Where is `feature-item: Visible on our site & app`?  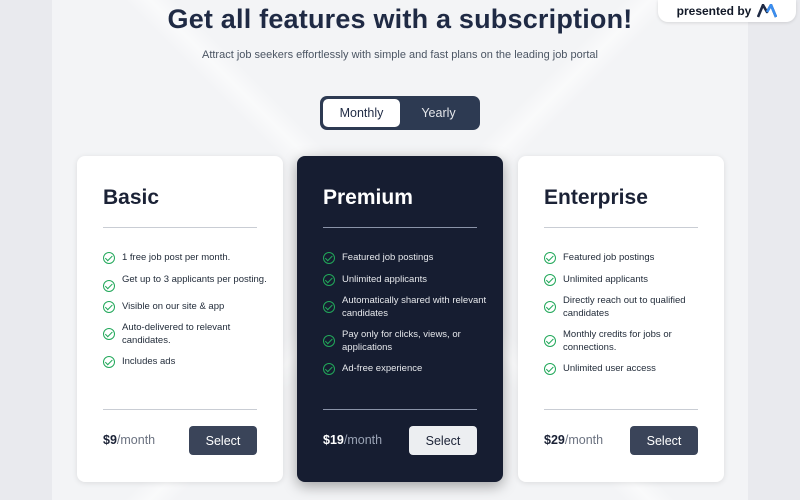
feature-item: Visible on our site & app is located at coordinates (185, 307).